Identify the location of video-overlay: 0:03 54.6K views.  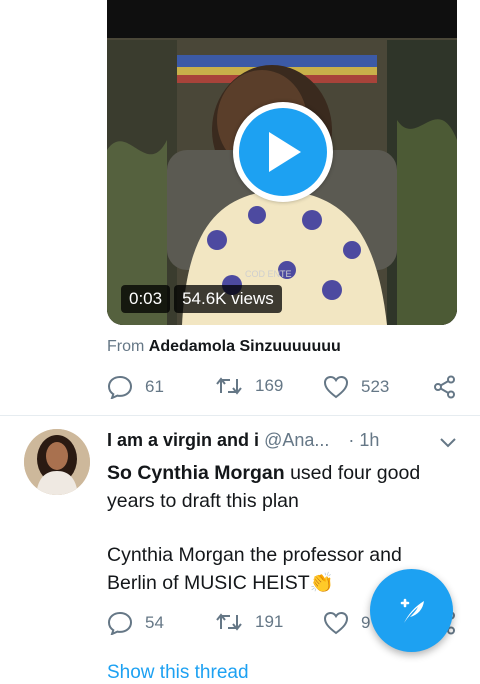
(201, 299).